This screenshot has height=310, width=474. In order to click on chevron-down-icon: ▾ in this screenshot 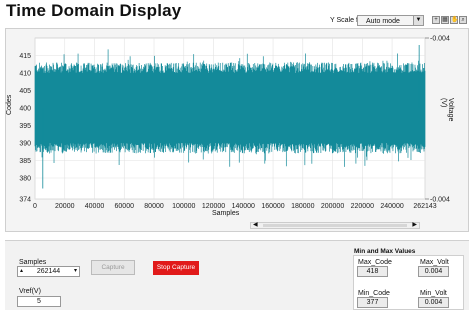, I will do `click(75, 271)`.